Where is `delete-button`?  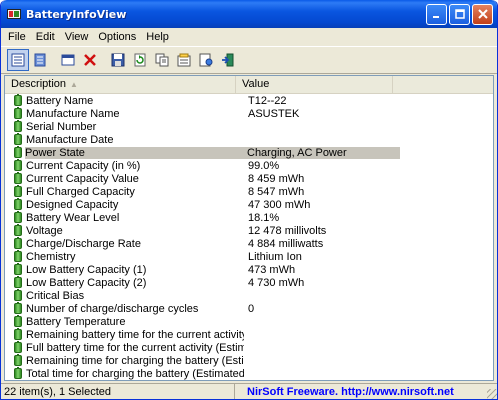 delete-button is located at coordinates (90, 60).